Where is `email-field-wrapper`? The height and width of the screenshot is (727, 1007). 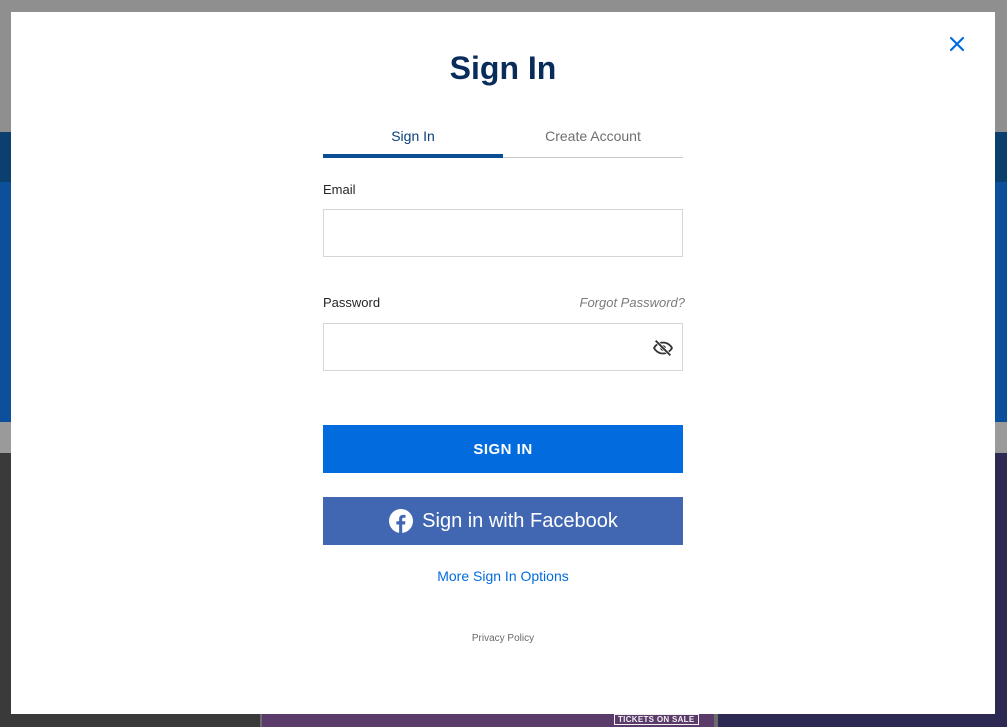
email-field-wrapper is located at coordinates (503, 233).